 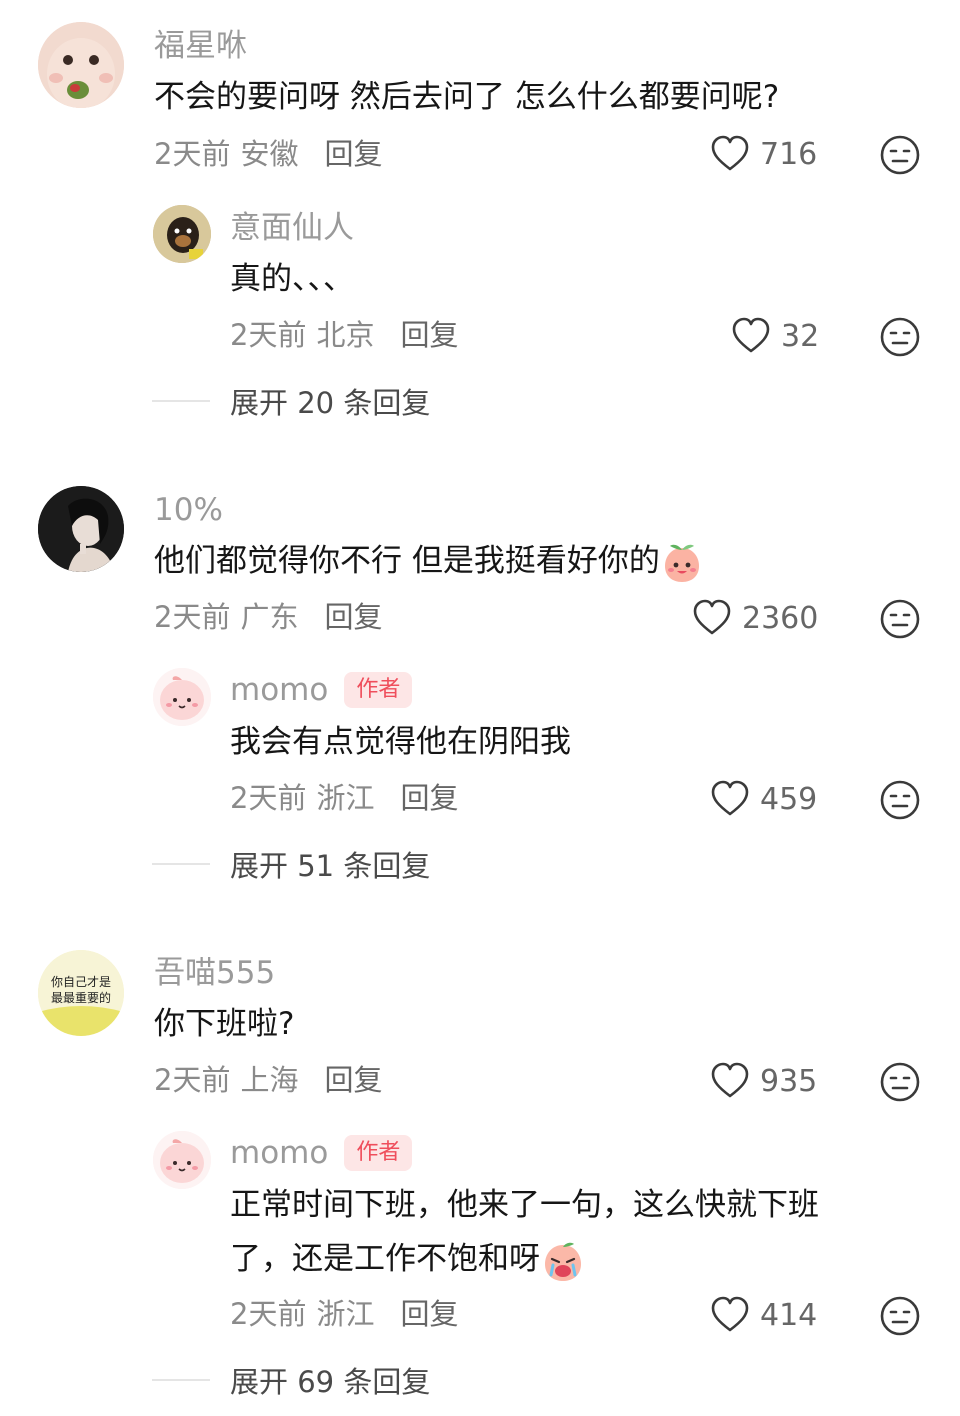 I want to click on reply-text-line2: 了，还是工作不饱和呀, so click(x=407, y=1259).